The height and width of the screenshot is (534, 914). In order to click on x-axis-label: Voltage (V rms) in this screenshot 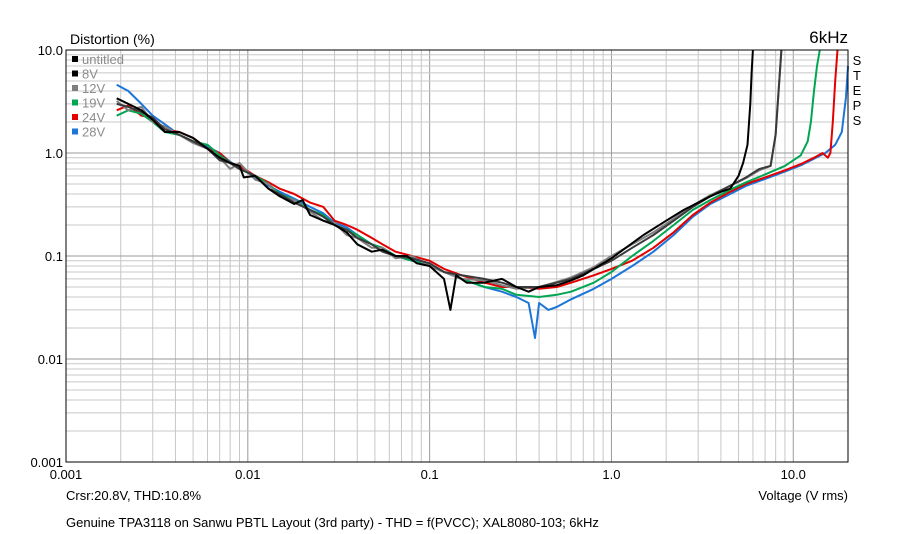, I will do `click(803, 495)`.